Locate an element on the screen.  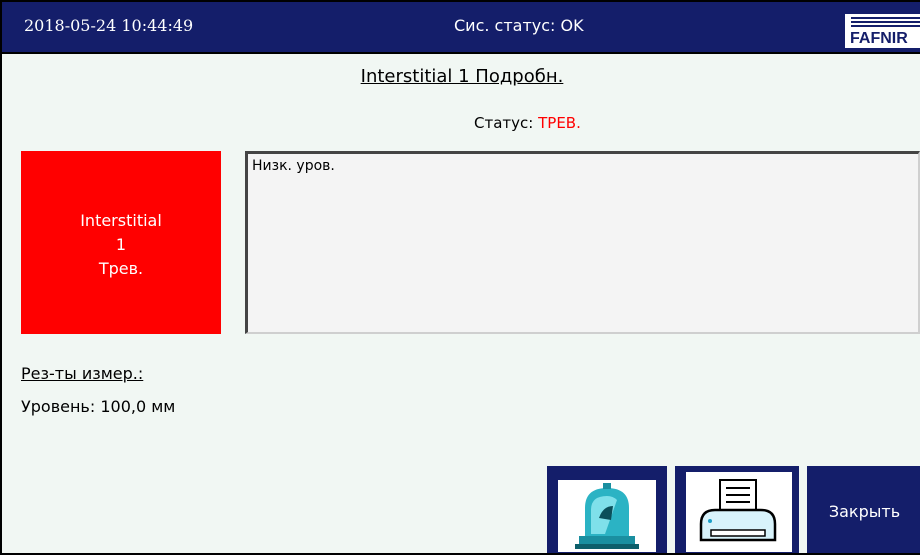
level-reading: Уровень: 100,0 мм is located at coordinates (98, 406).